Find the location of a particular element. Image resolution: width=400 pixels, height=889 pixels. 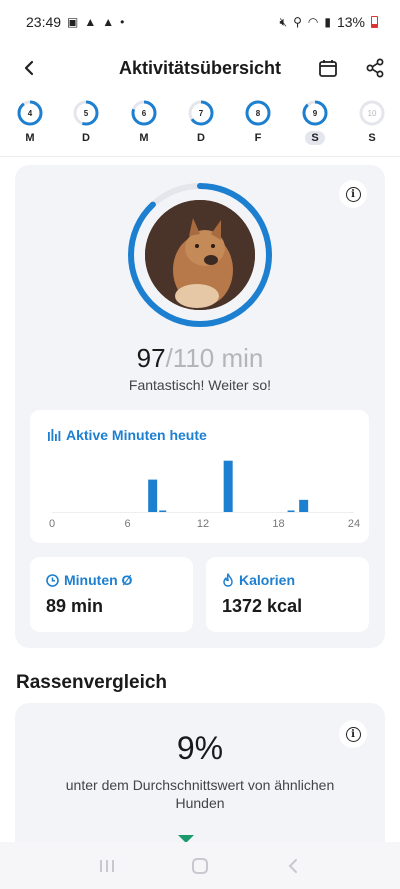

active-minutes: 97/110 min is located at coordinates (200, 358).